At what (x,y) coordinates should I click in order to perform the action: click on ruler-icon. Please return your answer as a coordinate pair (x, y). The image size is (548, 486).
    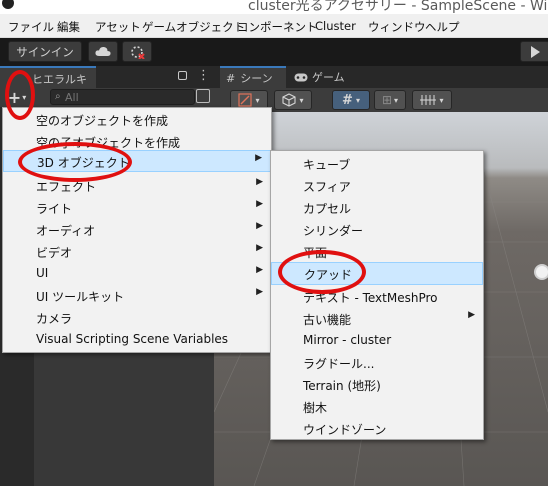
    Looking at the image, I should click on (428, 100).